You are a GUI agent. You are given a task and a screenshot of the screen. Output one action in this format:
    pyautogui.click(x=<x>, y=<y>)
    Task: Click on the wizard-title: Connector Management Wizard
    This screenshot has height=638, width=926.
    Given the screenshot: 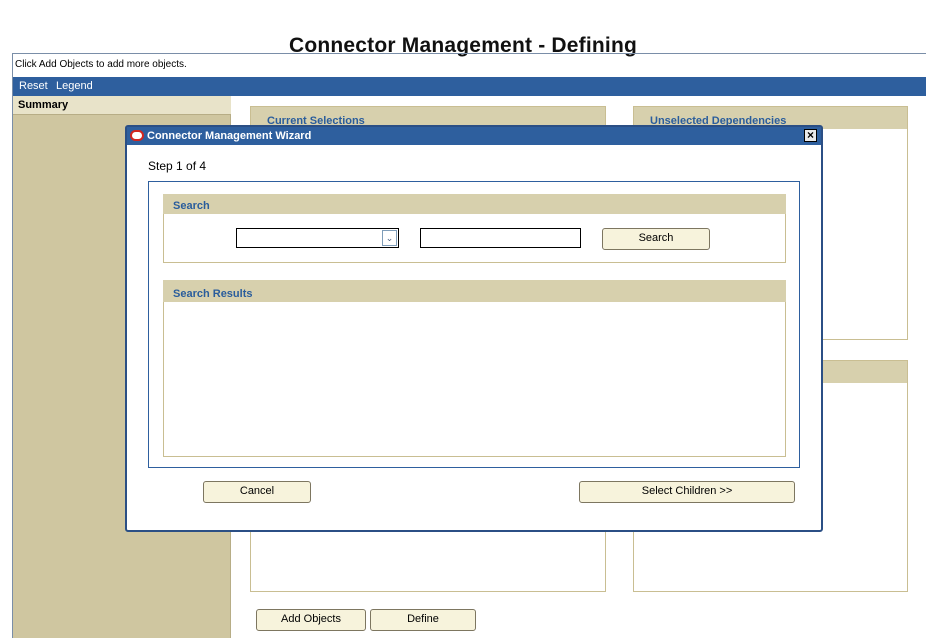 What is the action you would take?
    pyautogui.click(x=229, y=136)
    